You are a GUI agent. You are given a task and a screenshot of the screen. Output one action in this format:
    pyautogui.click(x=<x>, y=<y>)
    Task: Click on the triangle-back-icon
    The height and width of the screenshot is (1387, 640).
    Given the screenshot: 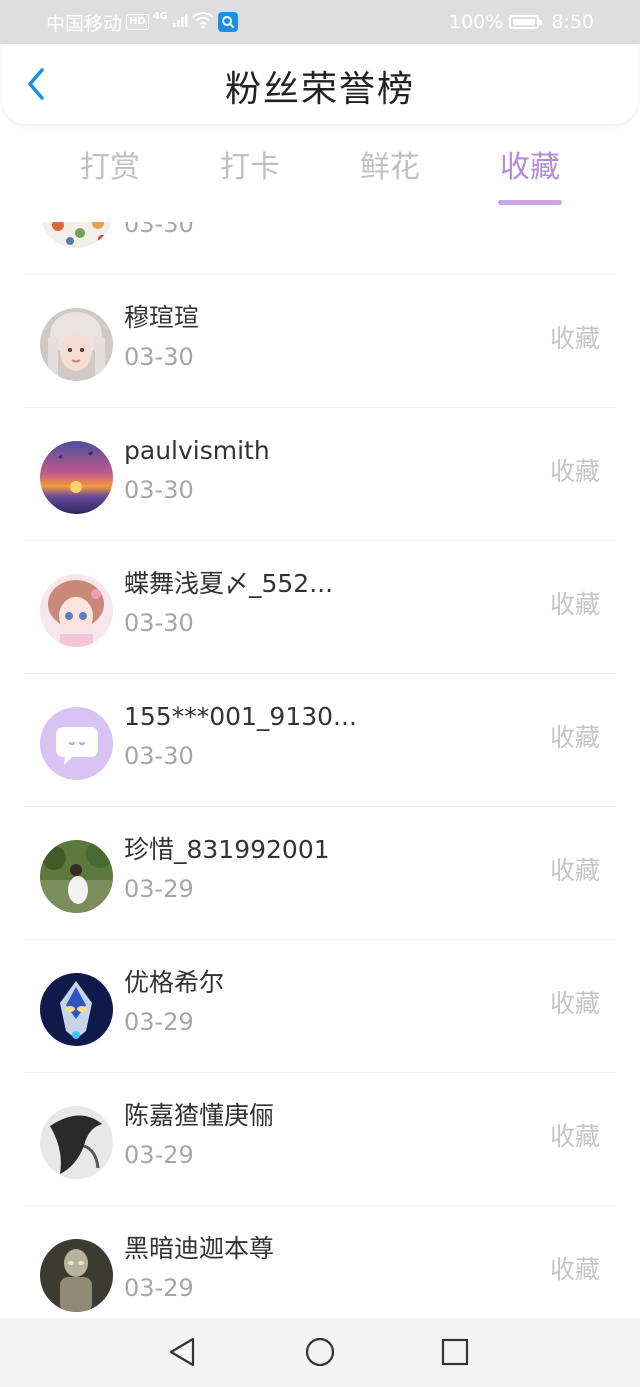 What is the action you would take?
    pyautogui.click(x=182, y=1352)
    